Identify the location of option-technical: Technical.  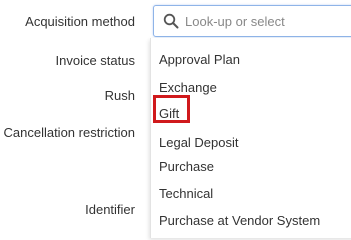
(186, 194).